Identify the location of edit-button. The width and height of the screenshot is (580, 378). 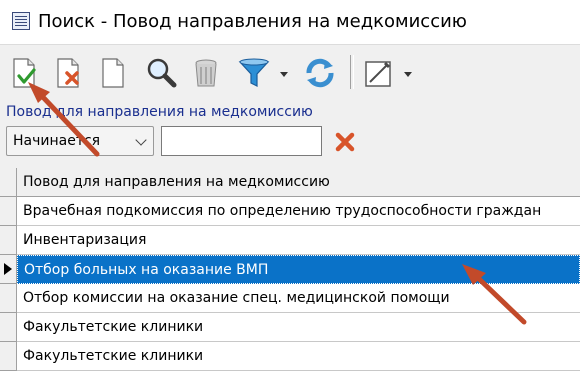
(378, 73).